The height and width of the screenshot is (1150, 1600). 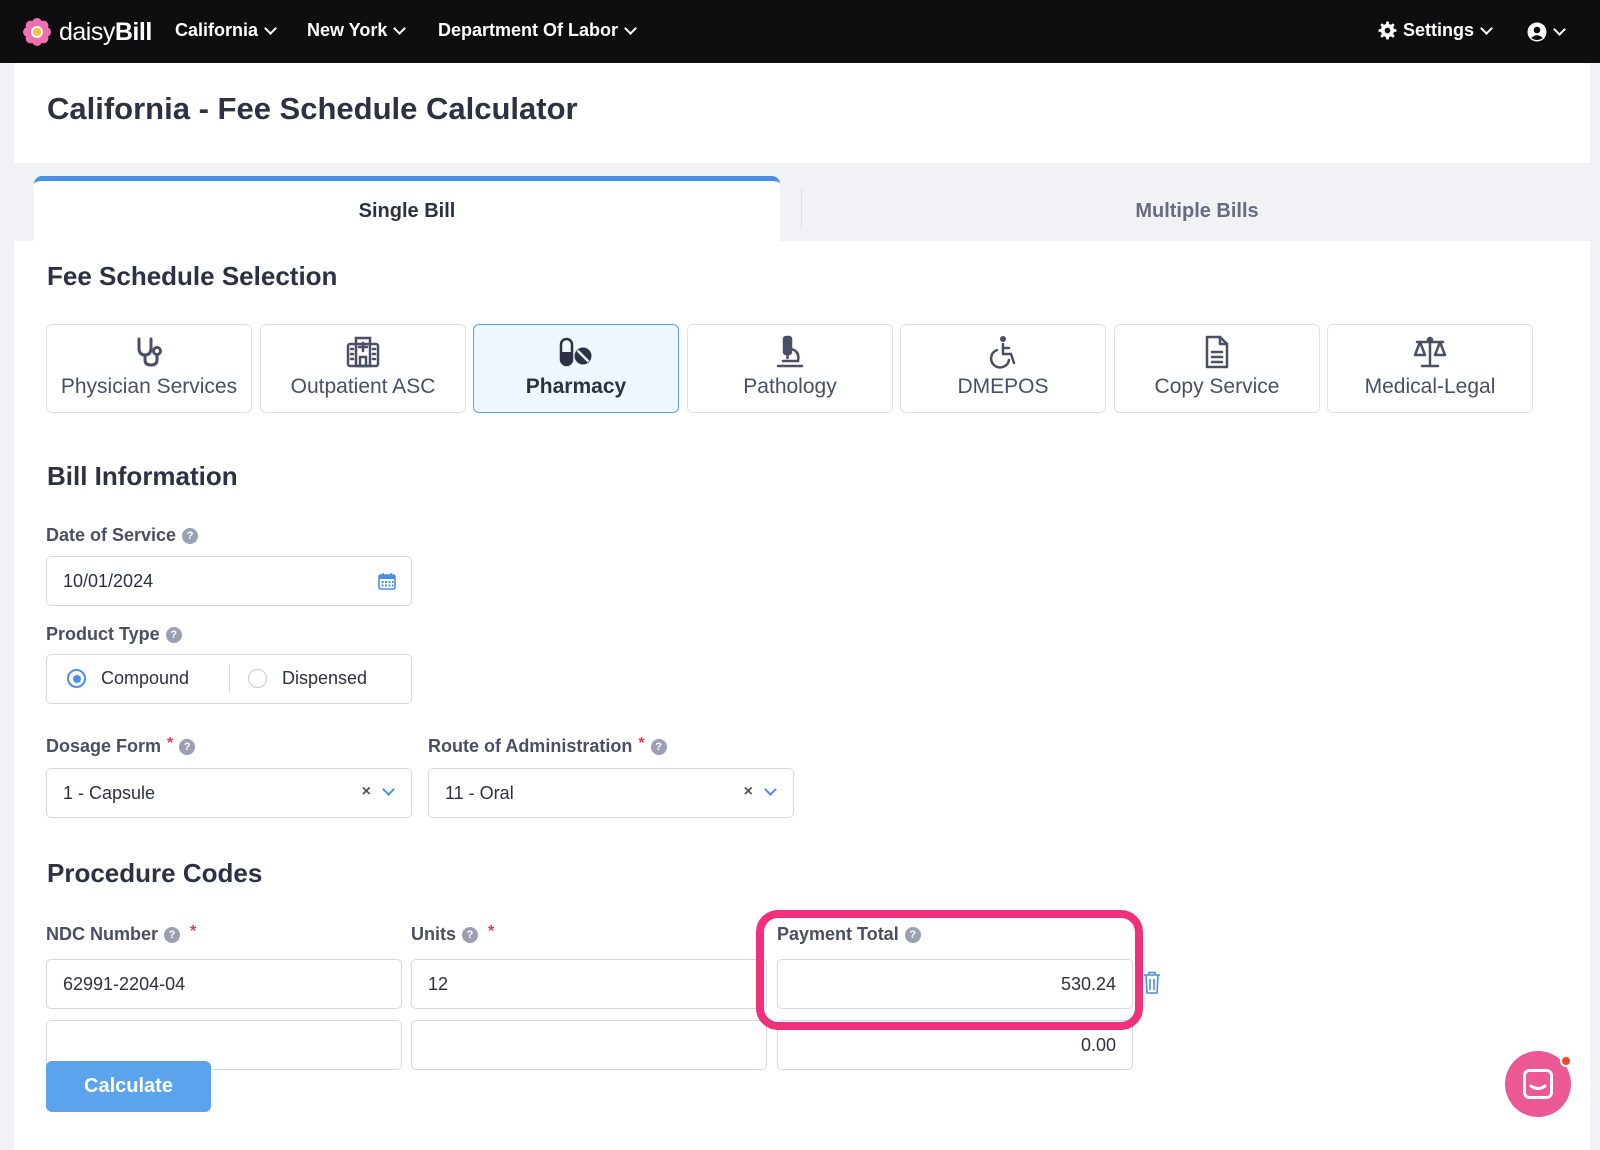 I want to click on route-of-administration-label: Route of Administration *?, so click(x=547, y=746).